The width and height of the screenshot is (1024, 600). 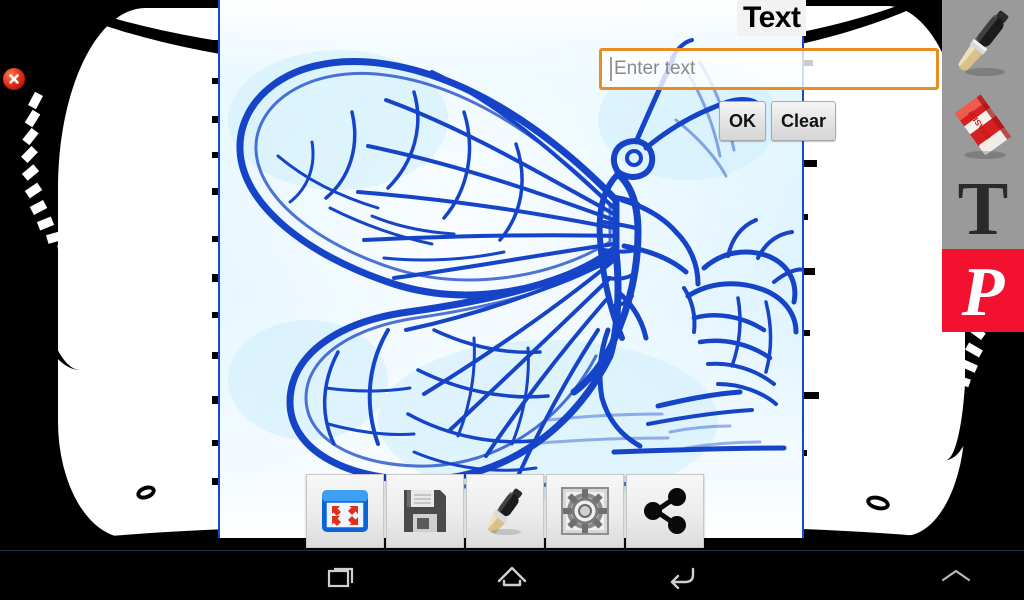 I want to click on sidebar-item-eraser: ERASER, so click(x=983, y=124).